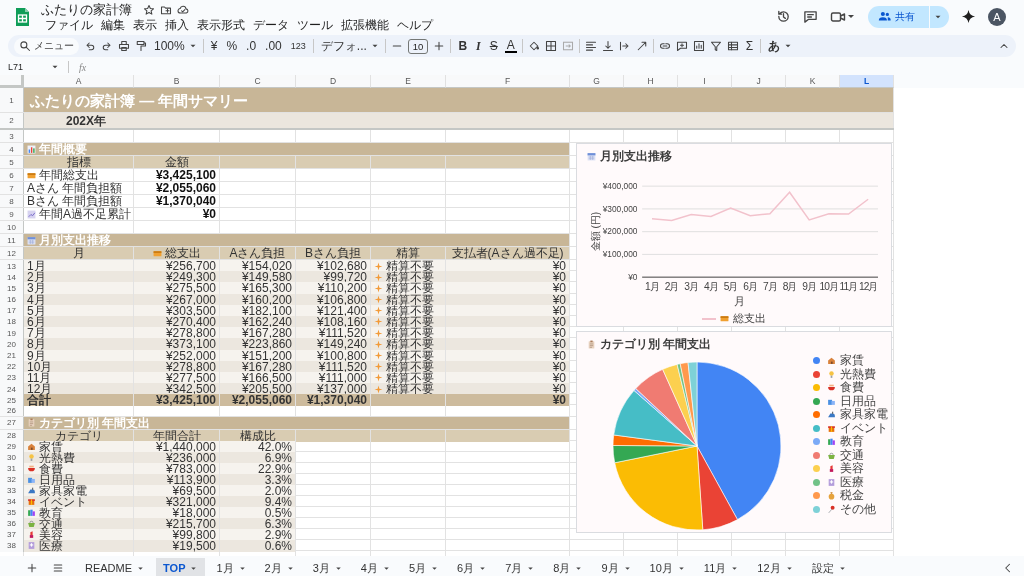 This screenshot has width=1024, height=576. Describe the element at coordinates (333, 266) in the screenshot. I see `table-cell: ¥102,680` at that location.